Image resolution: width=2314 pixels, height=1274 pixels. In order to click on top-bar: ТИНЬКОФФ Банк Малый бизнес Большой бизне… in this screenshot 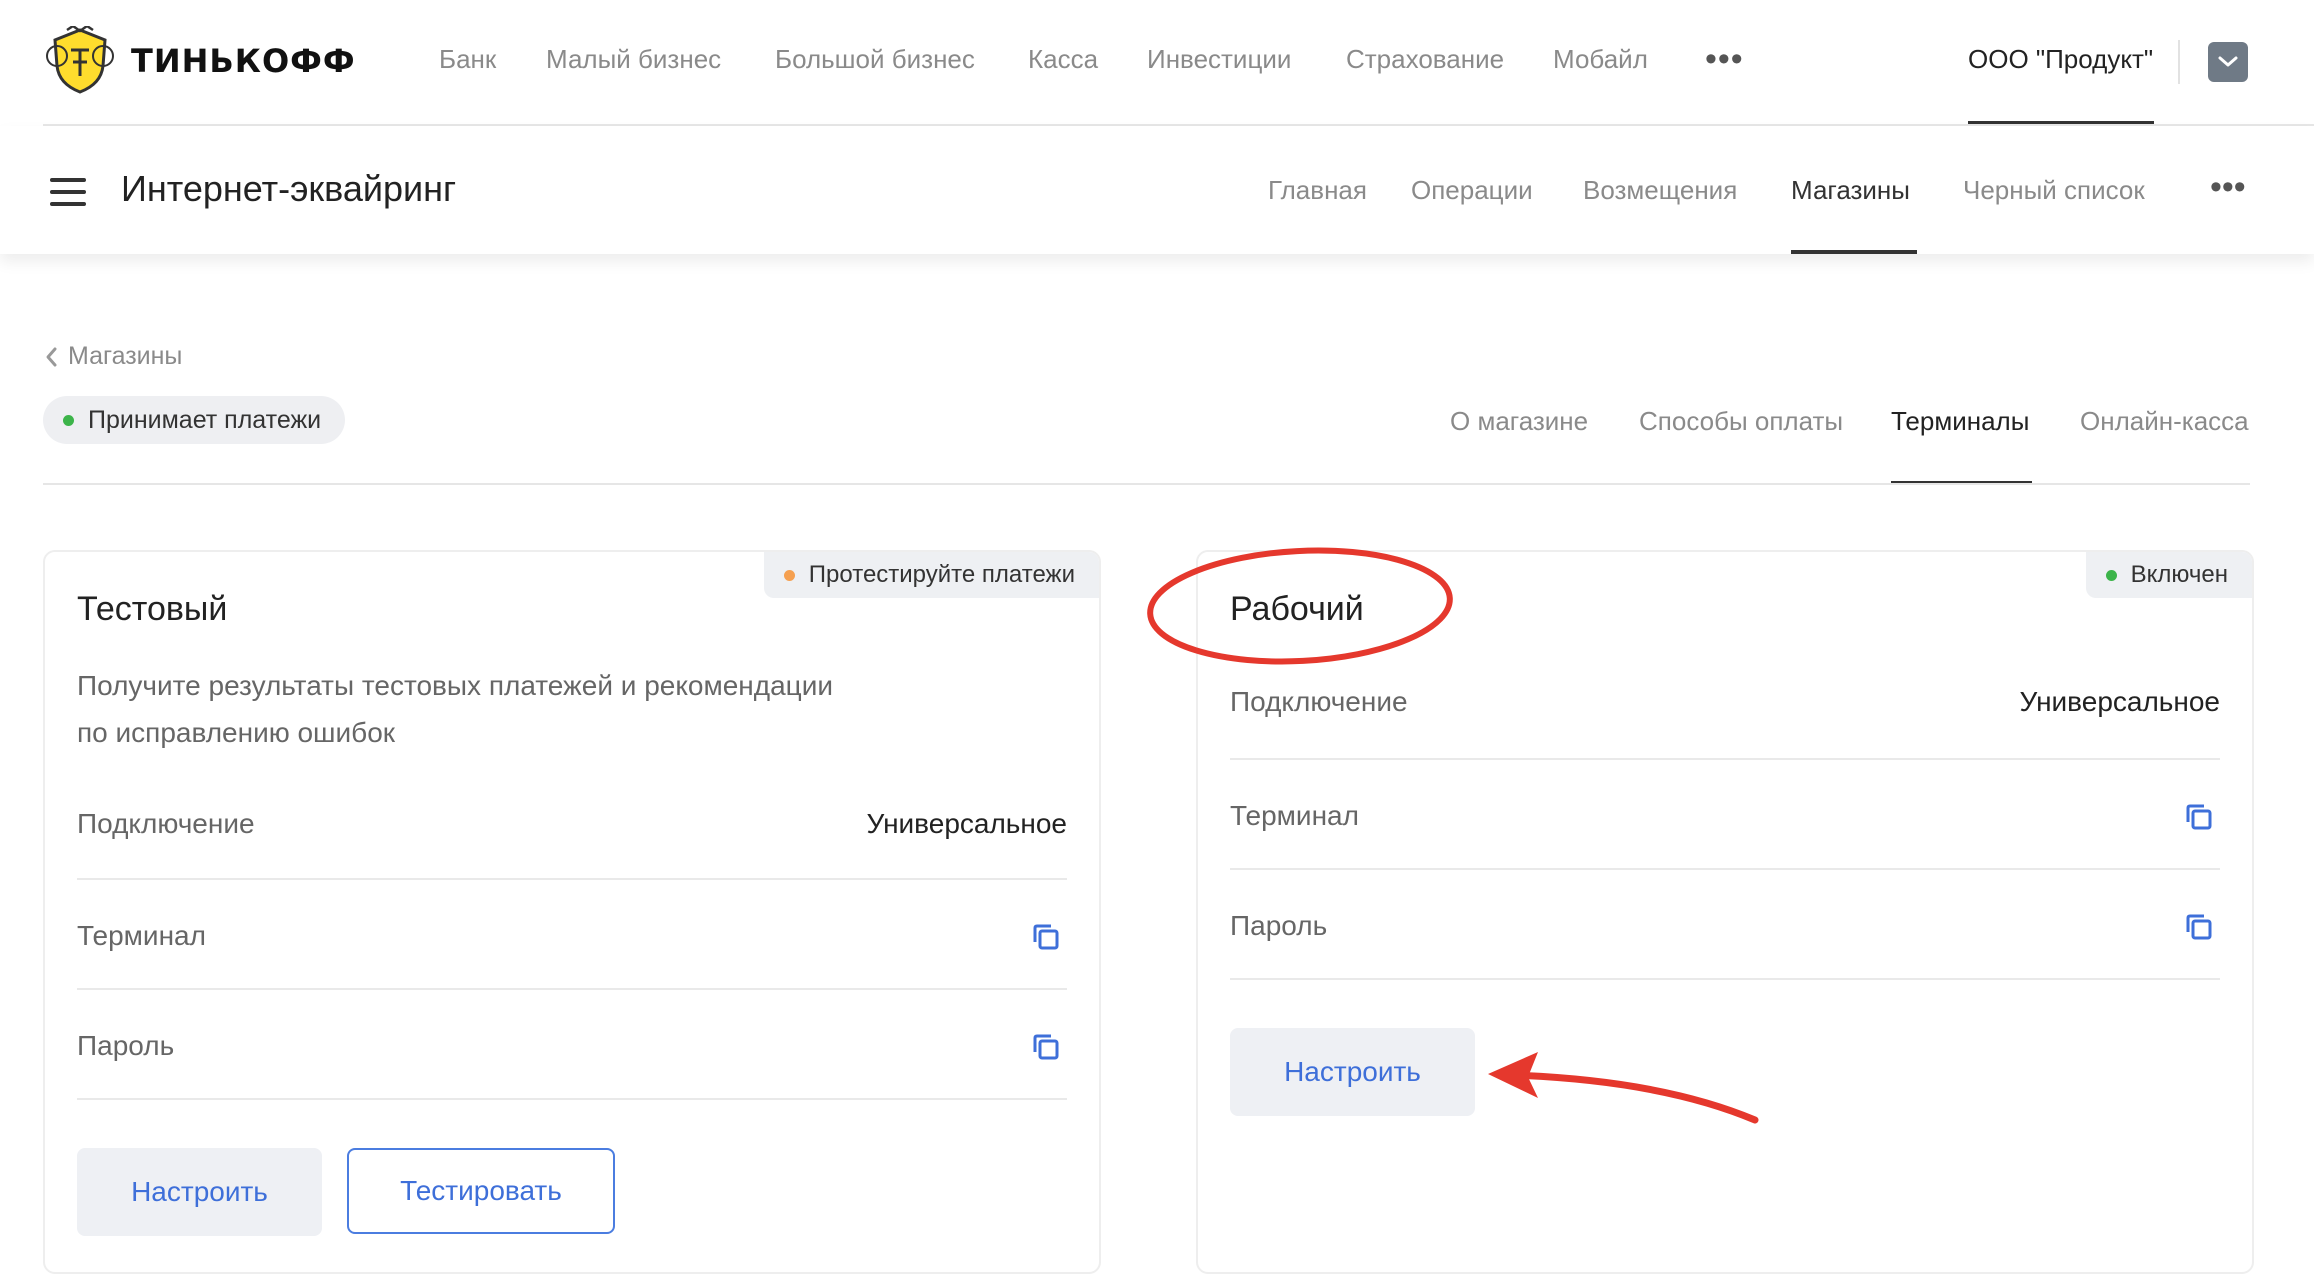, I will do `click(1157, 62)`.